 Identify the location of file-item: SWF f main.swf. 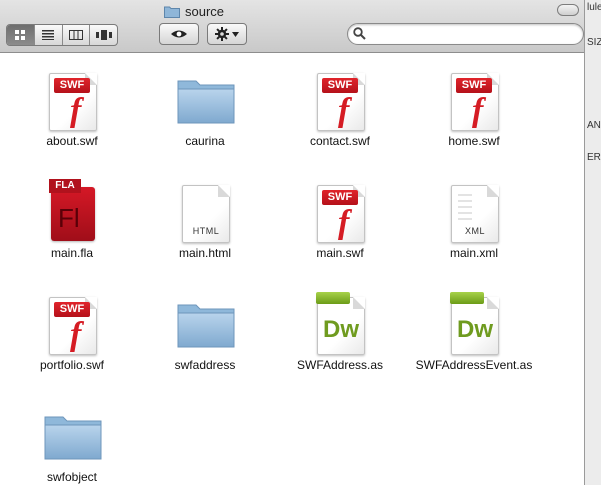
(340, 217).